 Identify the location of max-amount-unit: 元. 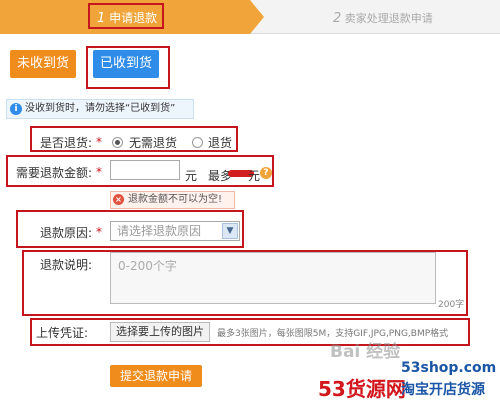
(254, 176).